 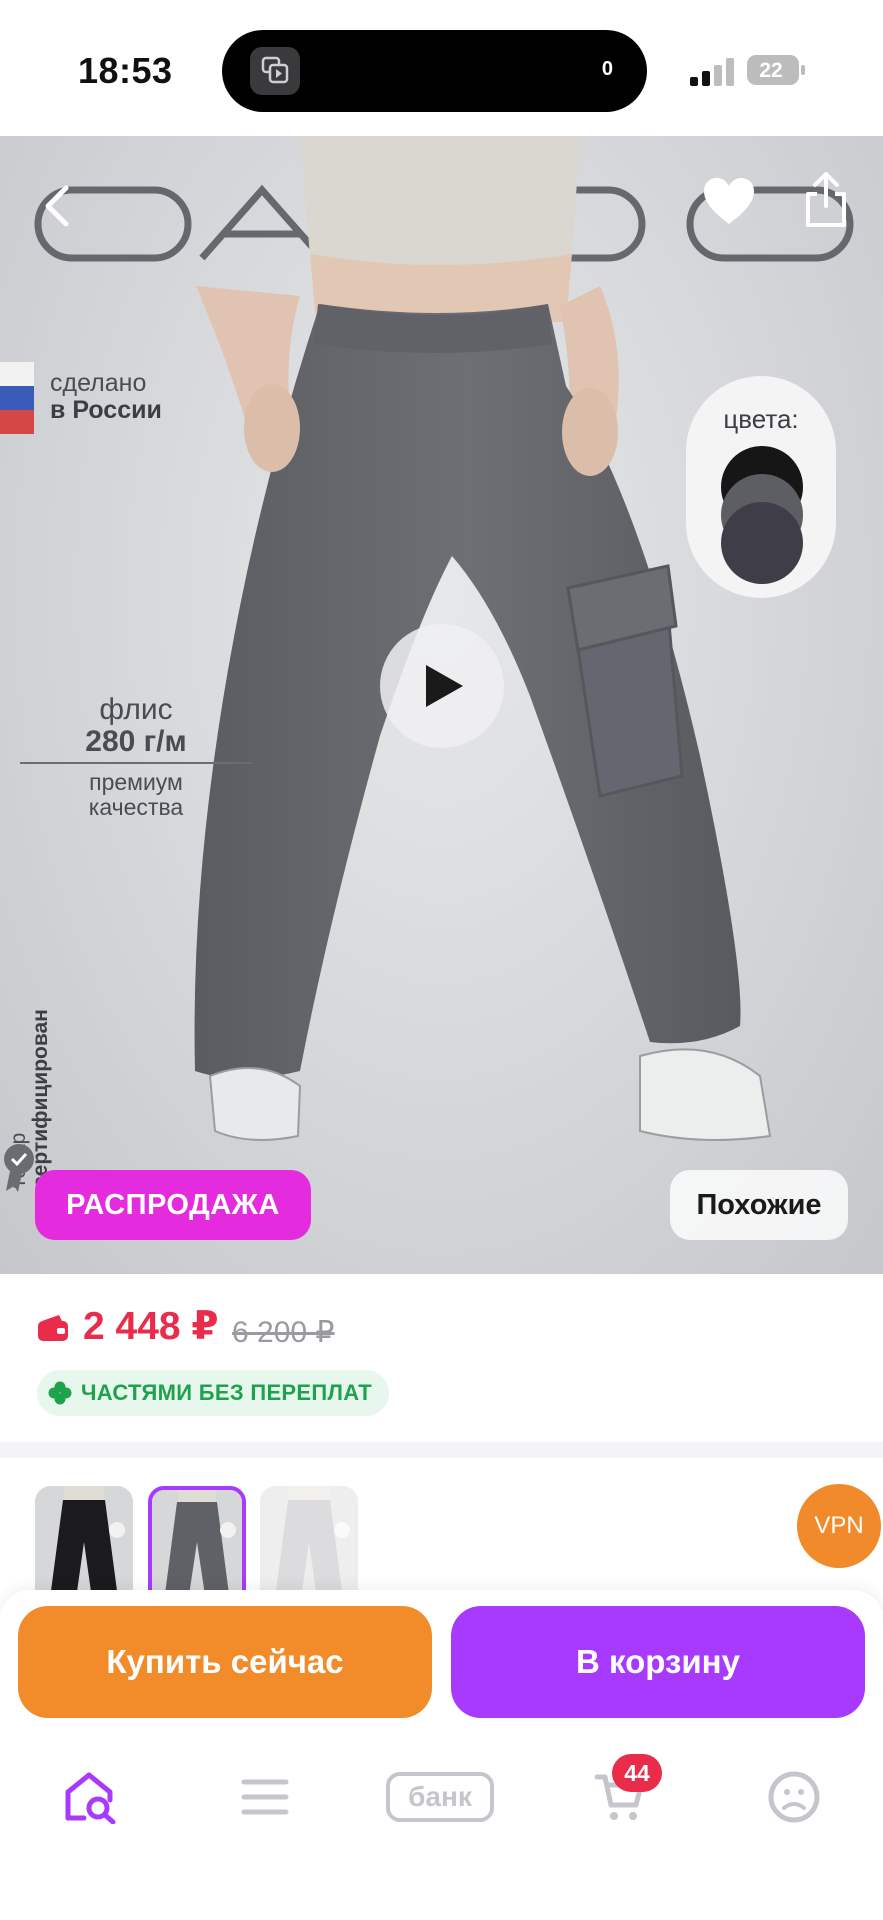 What do you see at coordinates (173, 1205) in the screenshot?
I see `sale-badge: РАСПРОДАЖА` at bounding box center [173, 1205].